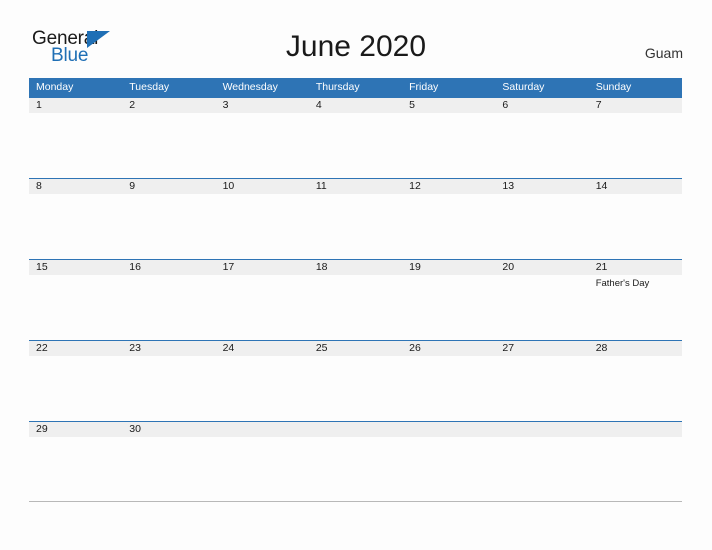 Image resolution: width=712 pixels, height=550 pixels. I want to click on dow-friday: Friday, so click(424, 87).